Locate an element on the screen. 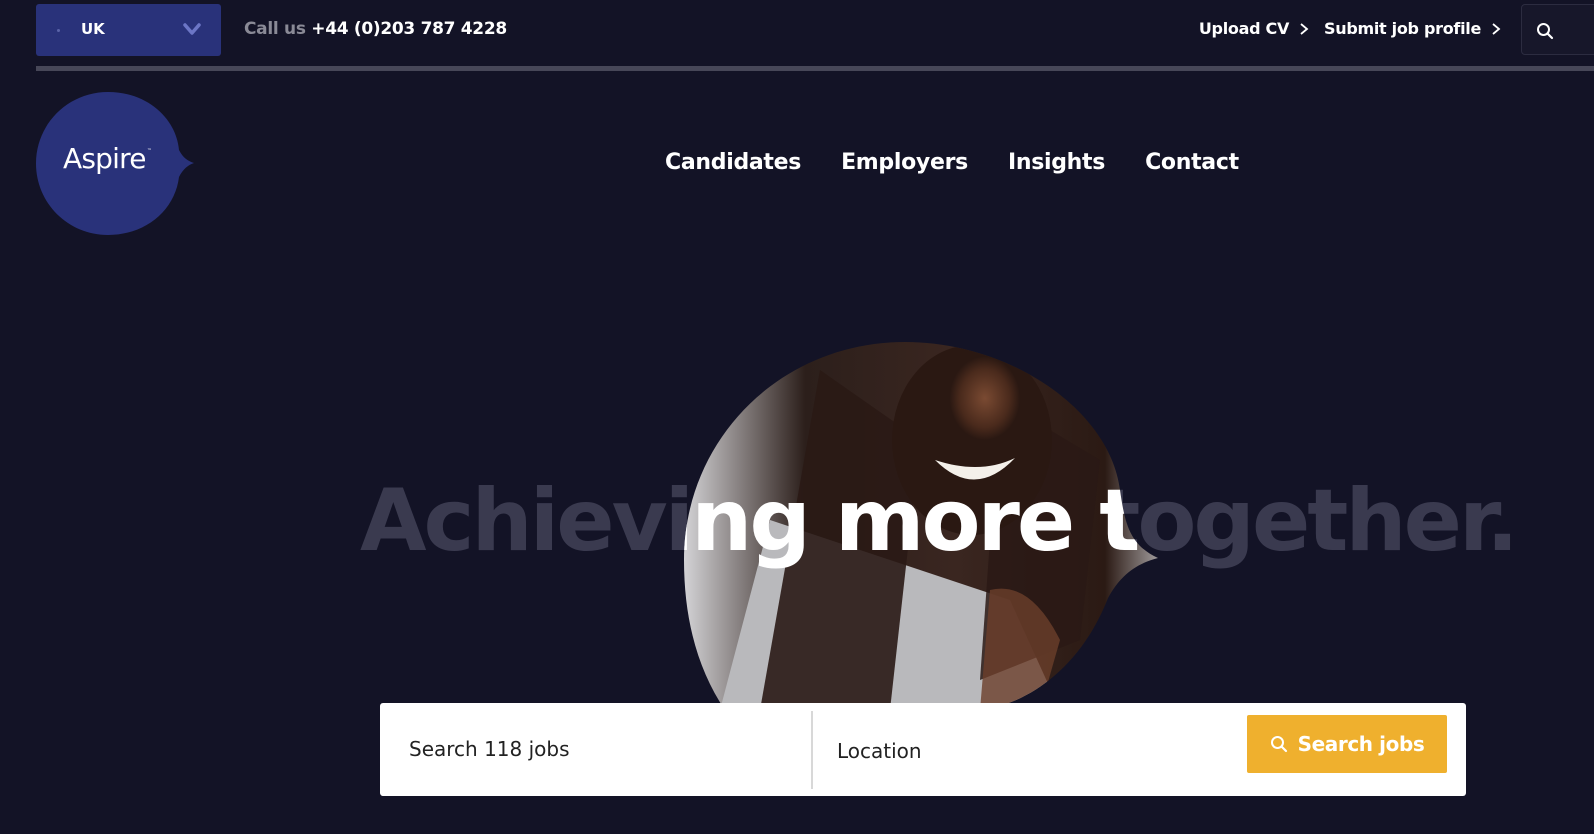  nav-candidates: Candidates is located at coordinates (733, 162).